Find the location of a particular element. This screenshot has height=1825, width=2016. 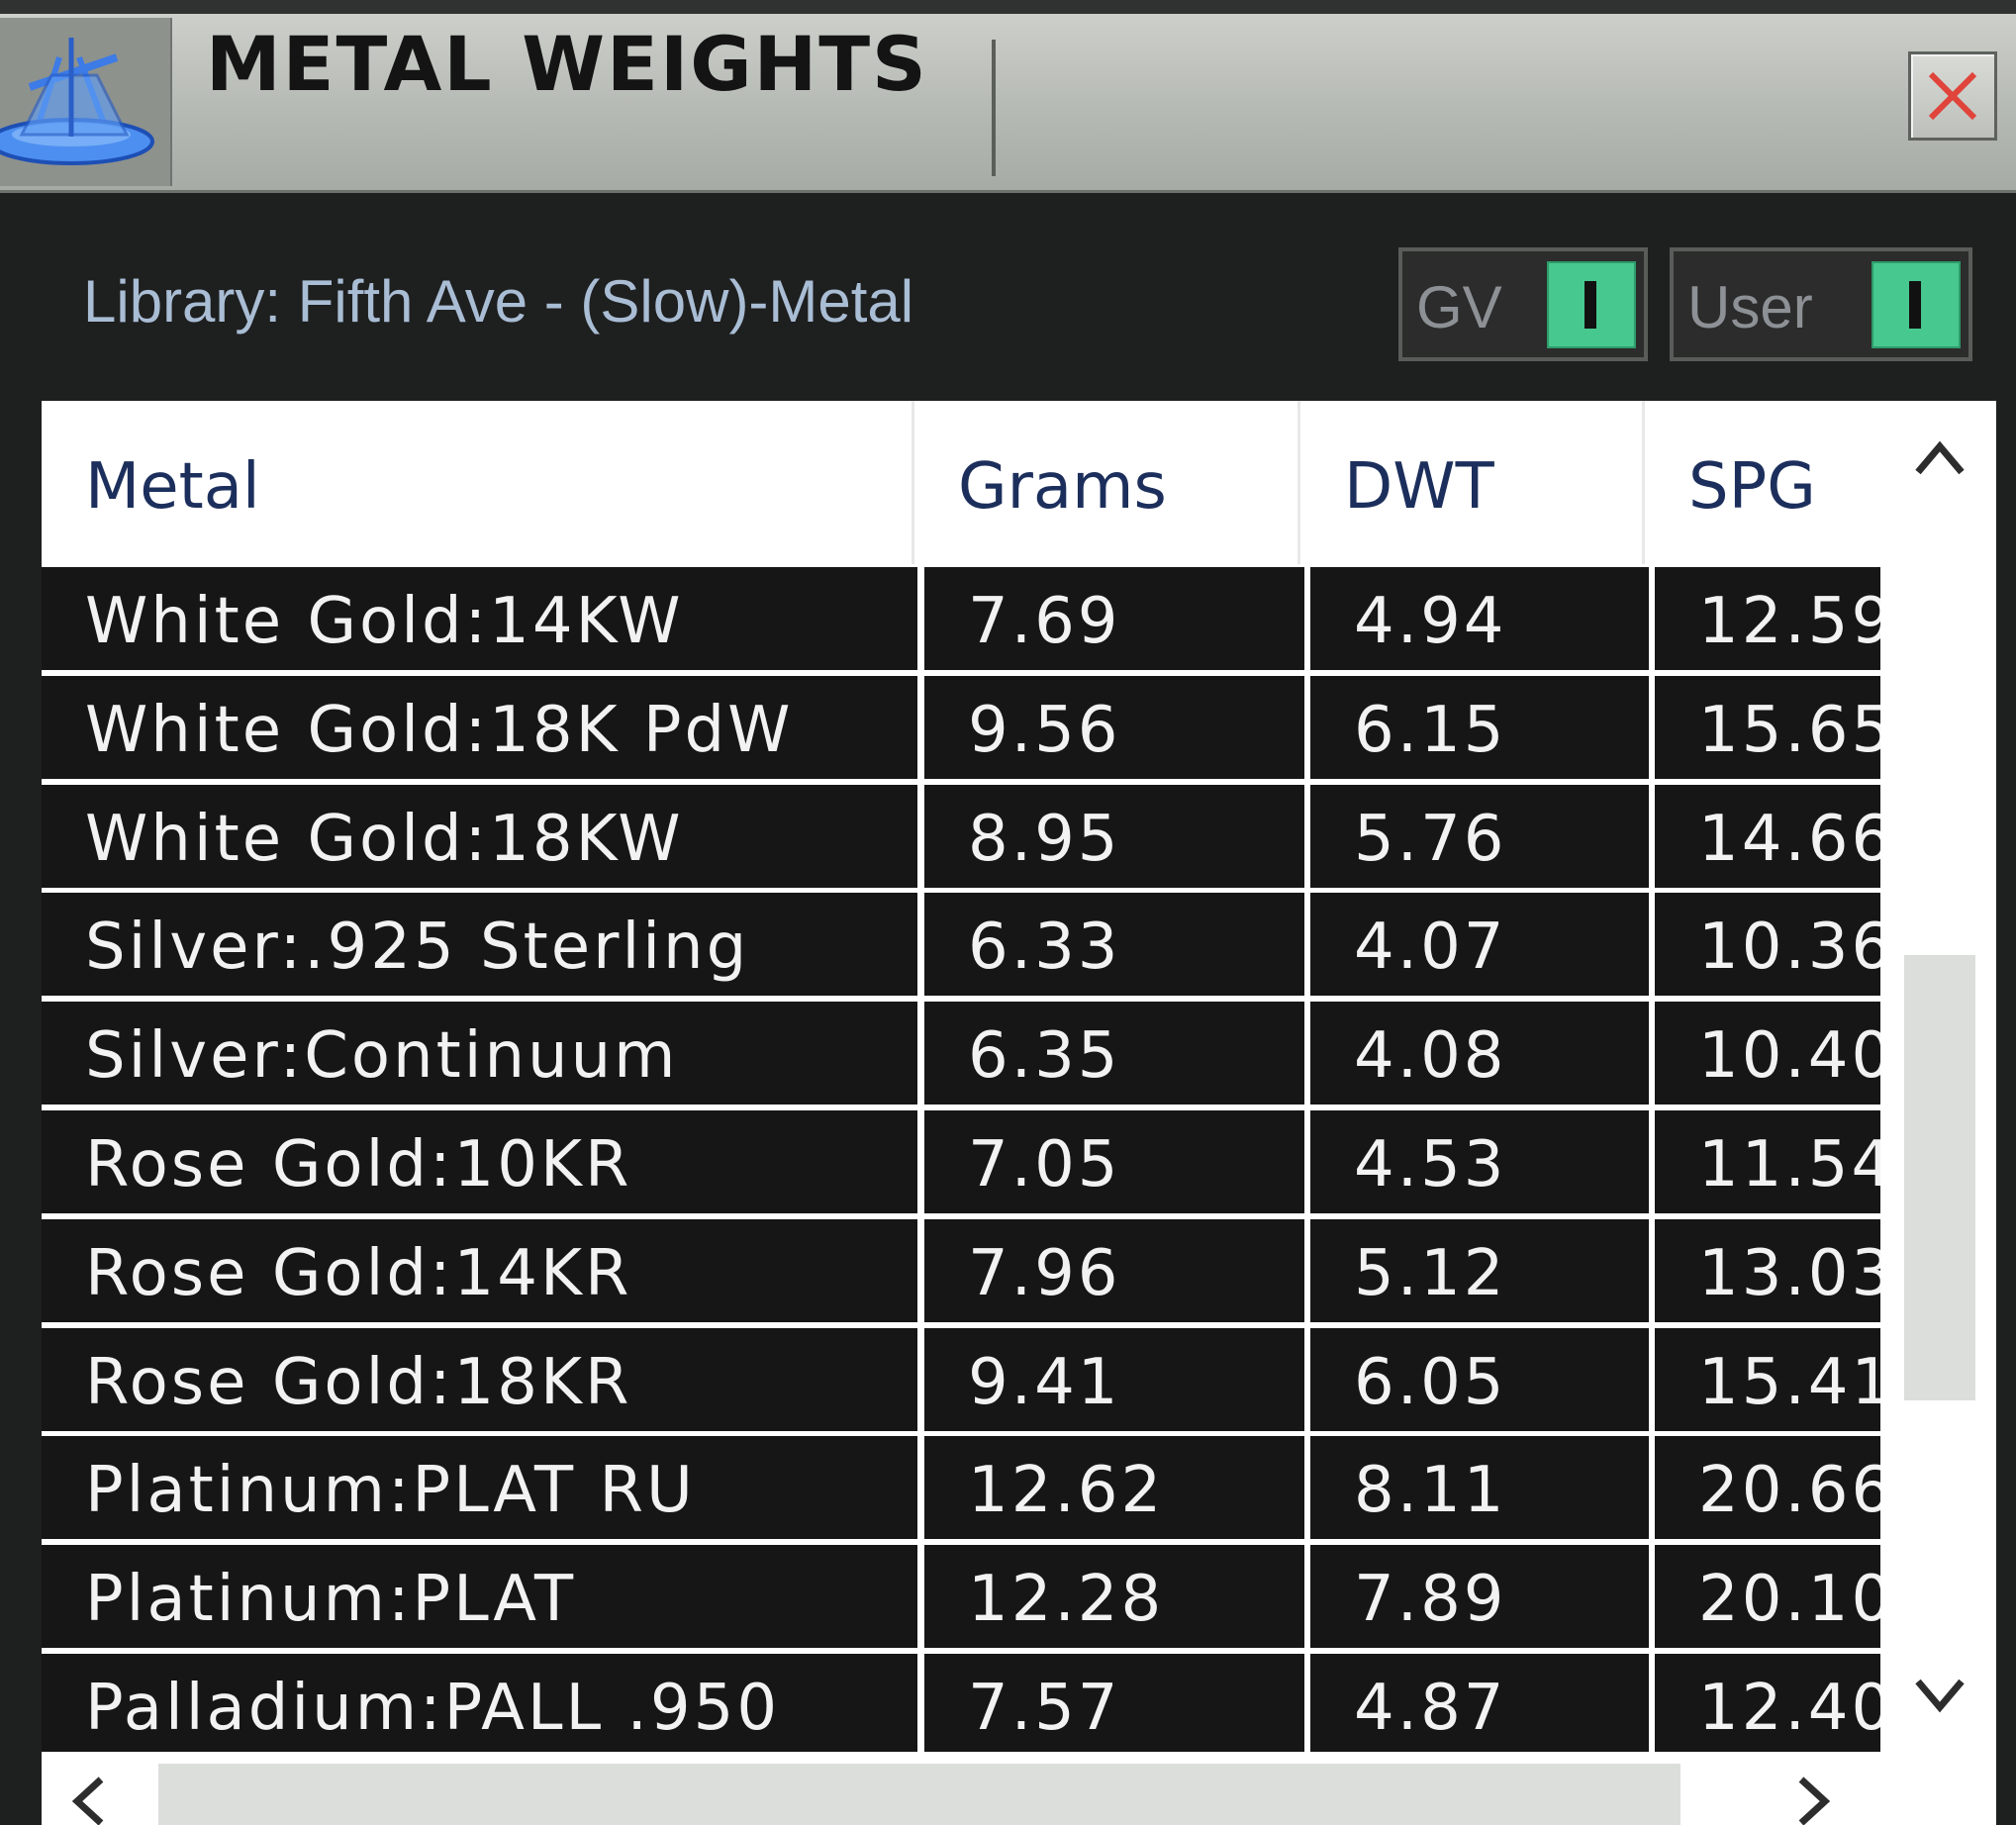

close-button is located at coordinates (1953, 96).